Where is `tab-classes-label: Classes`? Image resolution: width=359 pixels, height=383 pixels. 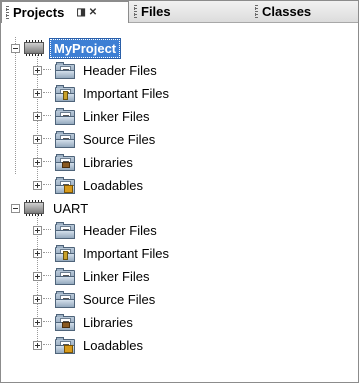
tab-classes-label: Classes is located at coordinates (287, 11).